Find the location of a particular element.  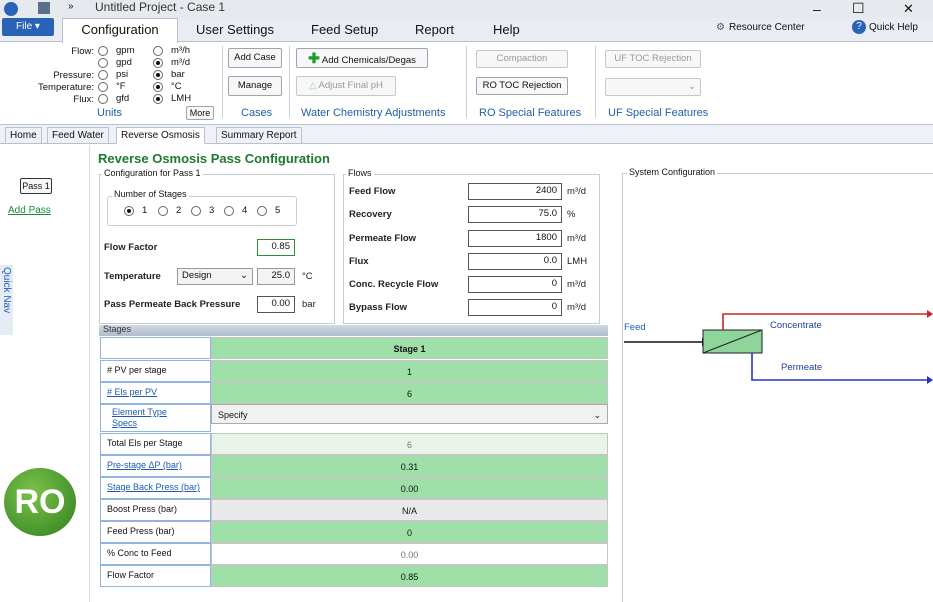

temperature-mode-select: Design ⌄ is located at coordinates (215, 276).